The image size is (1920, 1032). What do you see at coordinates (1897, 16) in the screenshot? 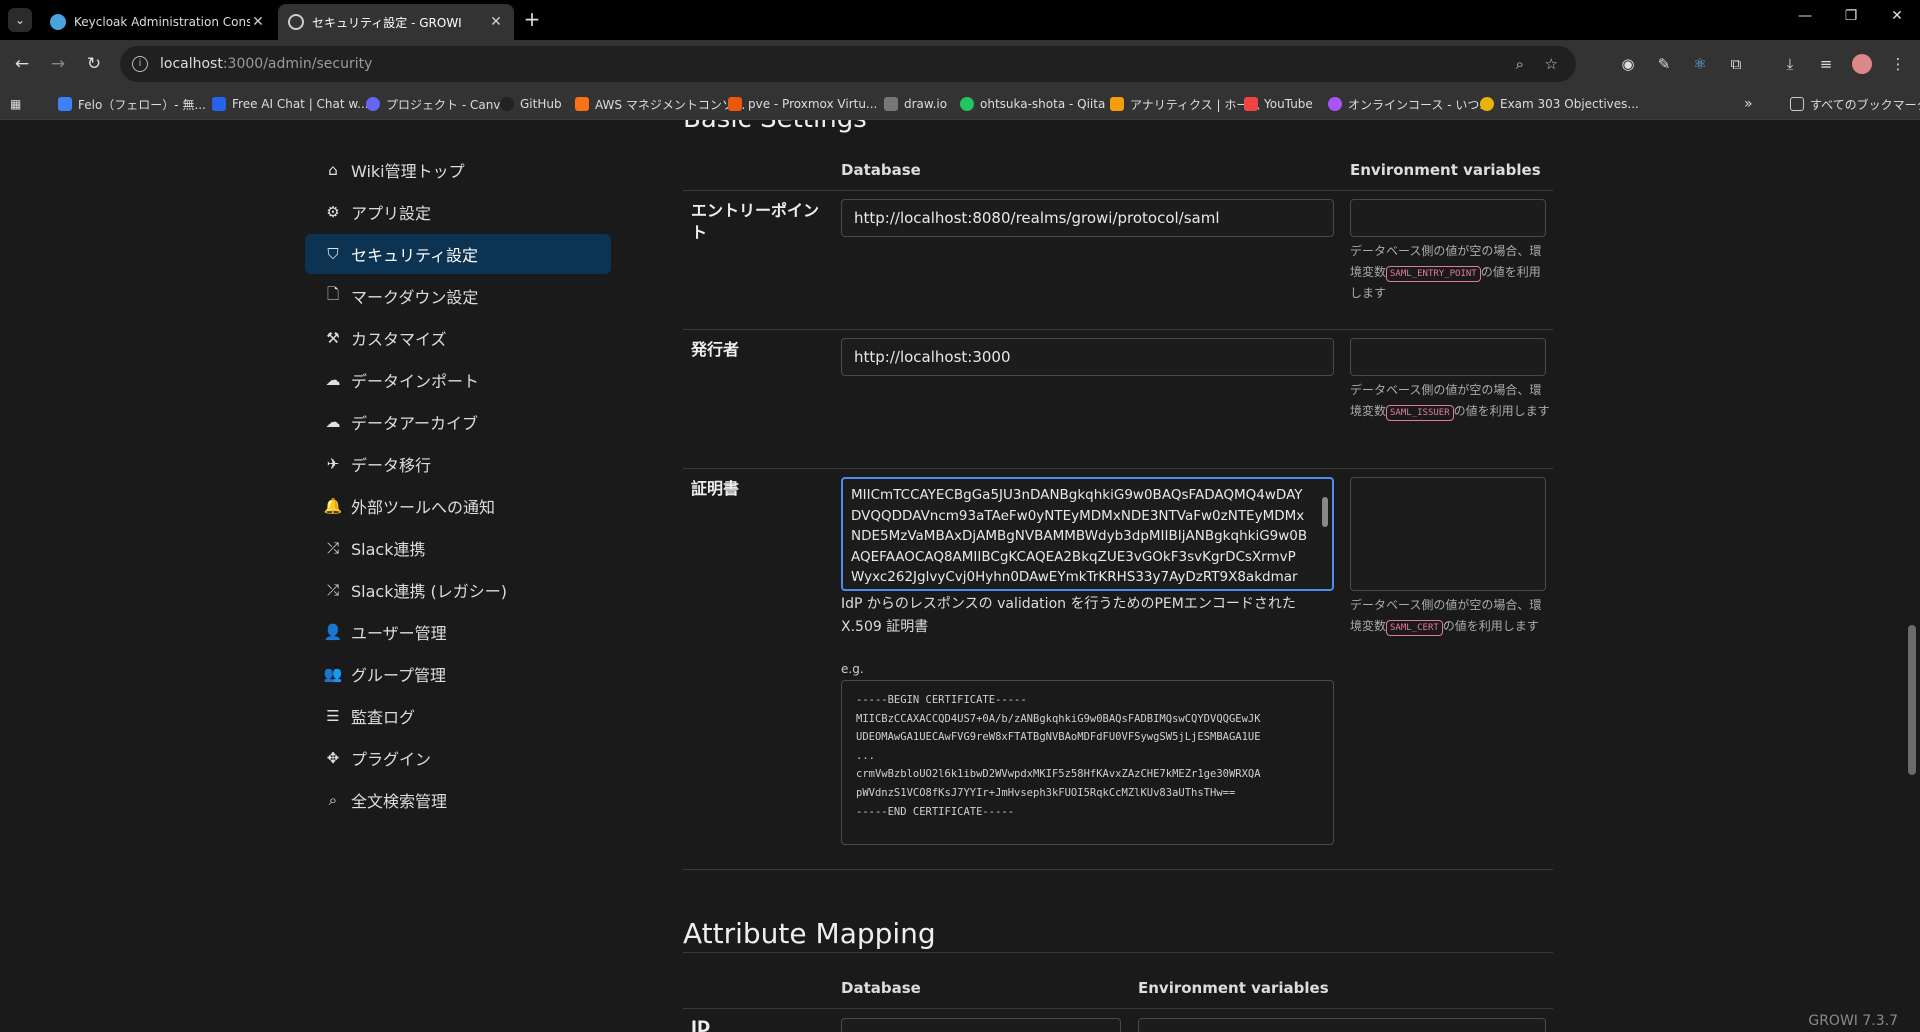
I see `window-close-icon: ✕` at bounding box center [1897, 16].